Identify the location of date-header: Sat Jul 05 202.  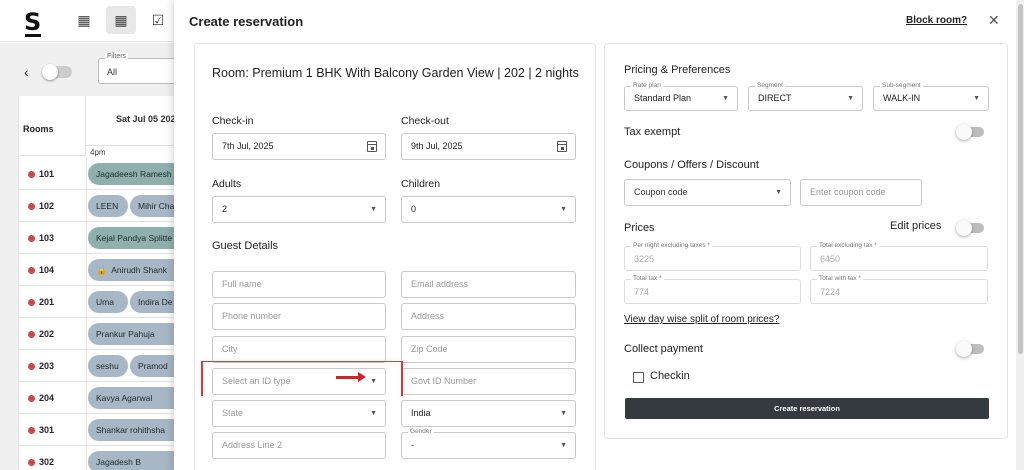
(137, 121).